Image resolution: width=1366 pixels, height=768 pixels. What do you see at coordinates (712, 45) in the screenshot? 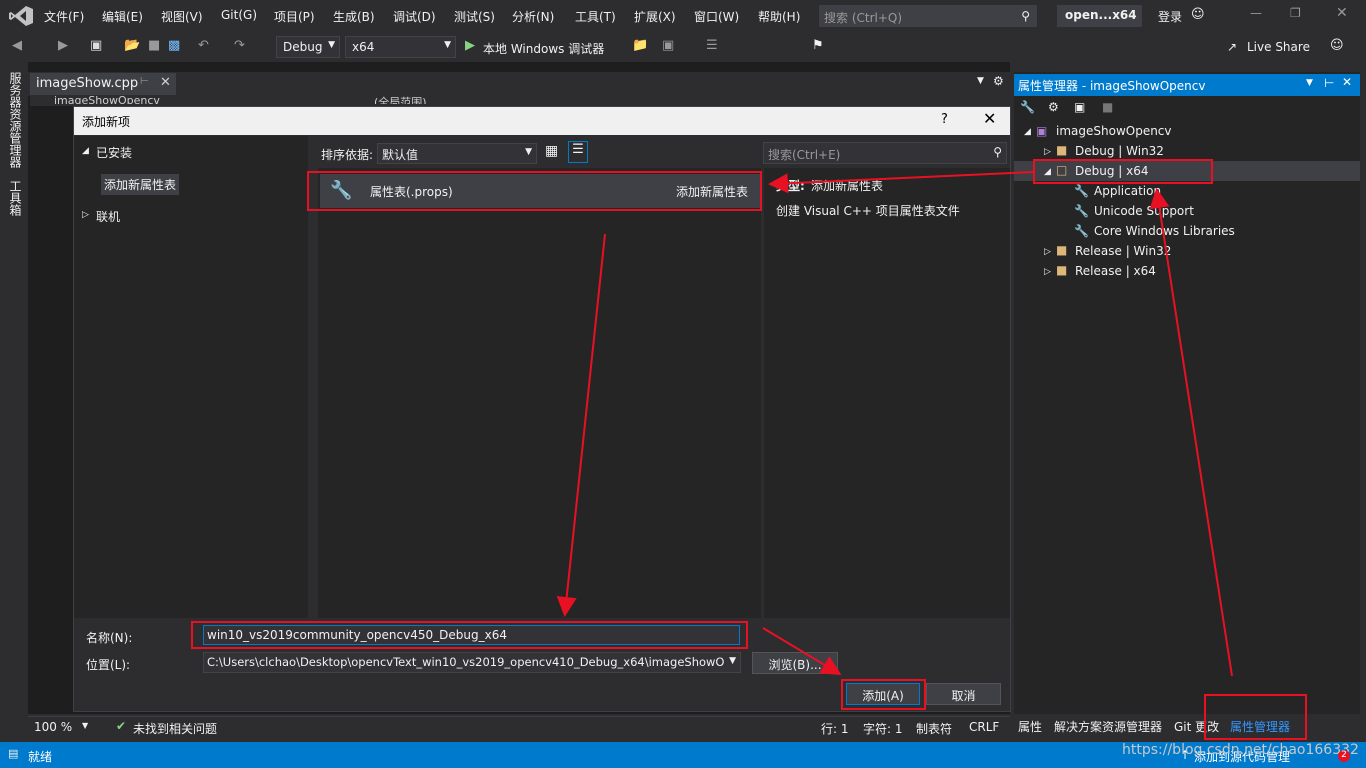
I see `comment-icon: ☰` at bounding box center [712, 45].